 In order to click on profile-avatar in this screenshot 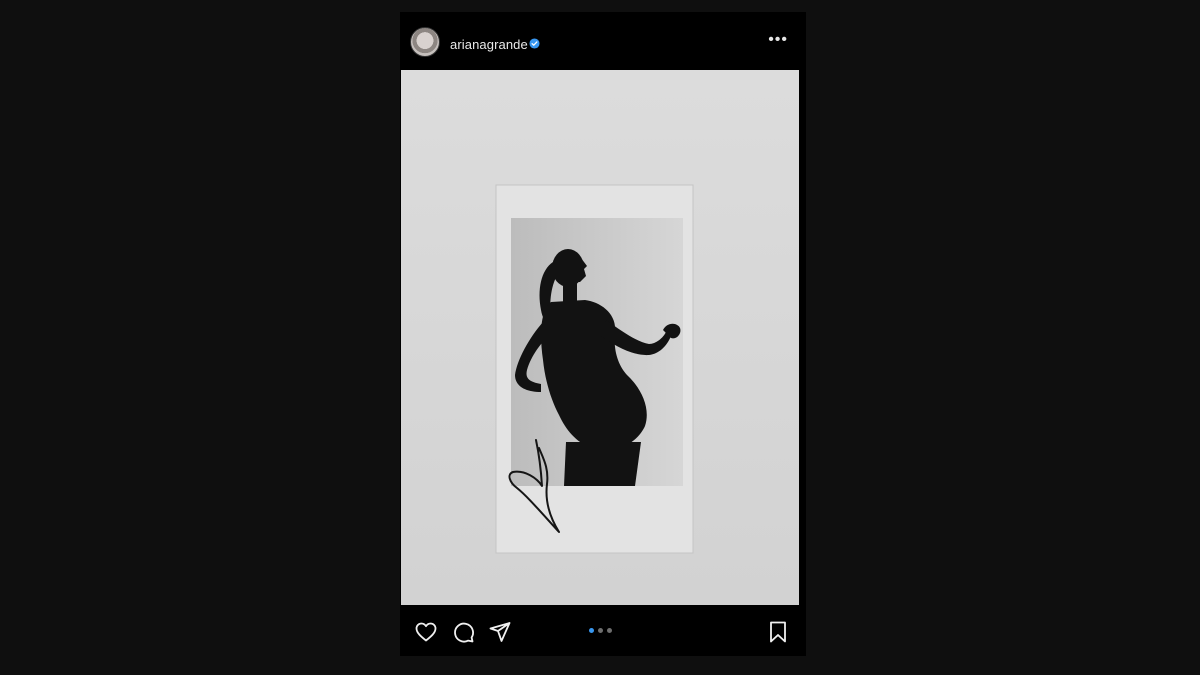, I will do `click(425, 42)`.